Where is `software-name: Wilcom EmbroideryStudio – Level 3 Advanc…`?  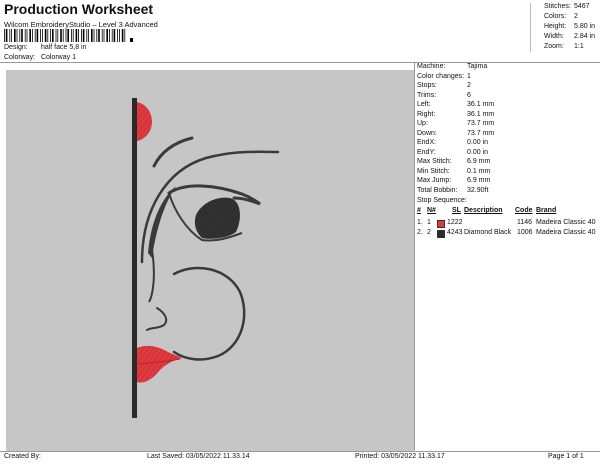
software-name: Wilcom EmbroideryStudio – Level 3 Advanc… is located at coordinates (81, 24).